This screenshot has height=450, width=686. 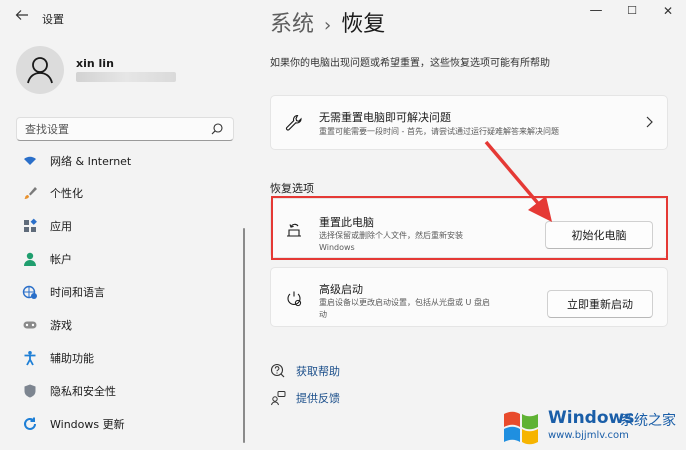 I want to click on give-feedback-label: 提供反馈, so click(x=318, y=398).